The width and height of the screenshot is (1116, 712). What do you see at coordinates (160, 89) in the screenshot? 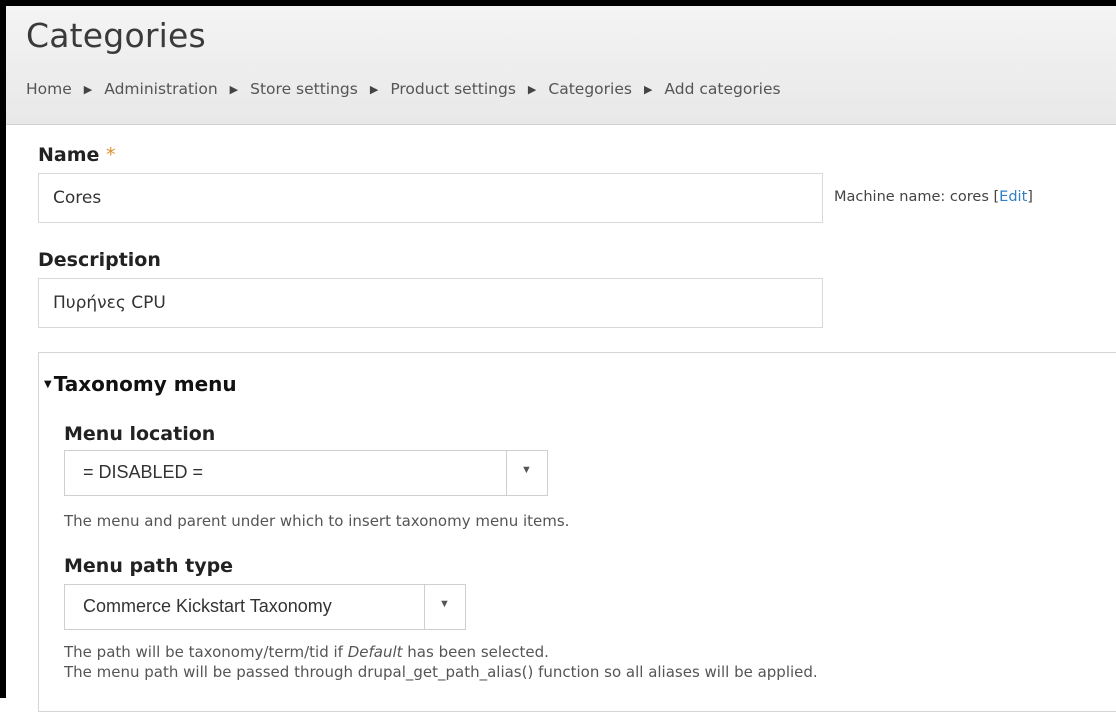
I see `breadcrumb-administration: Administration` at bounding box center [160, 89].